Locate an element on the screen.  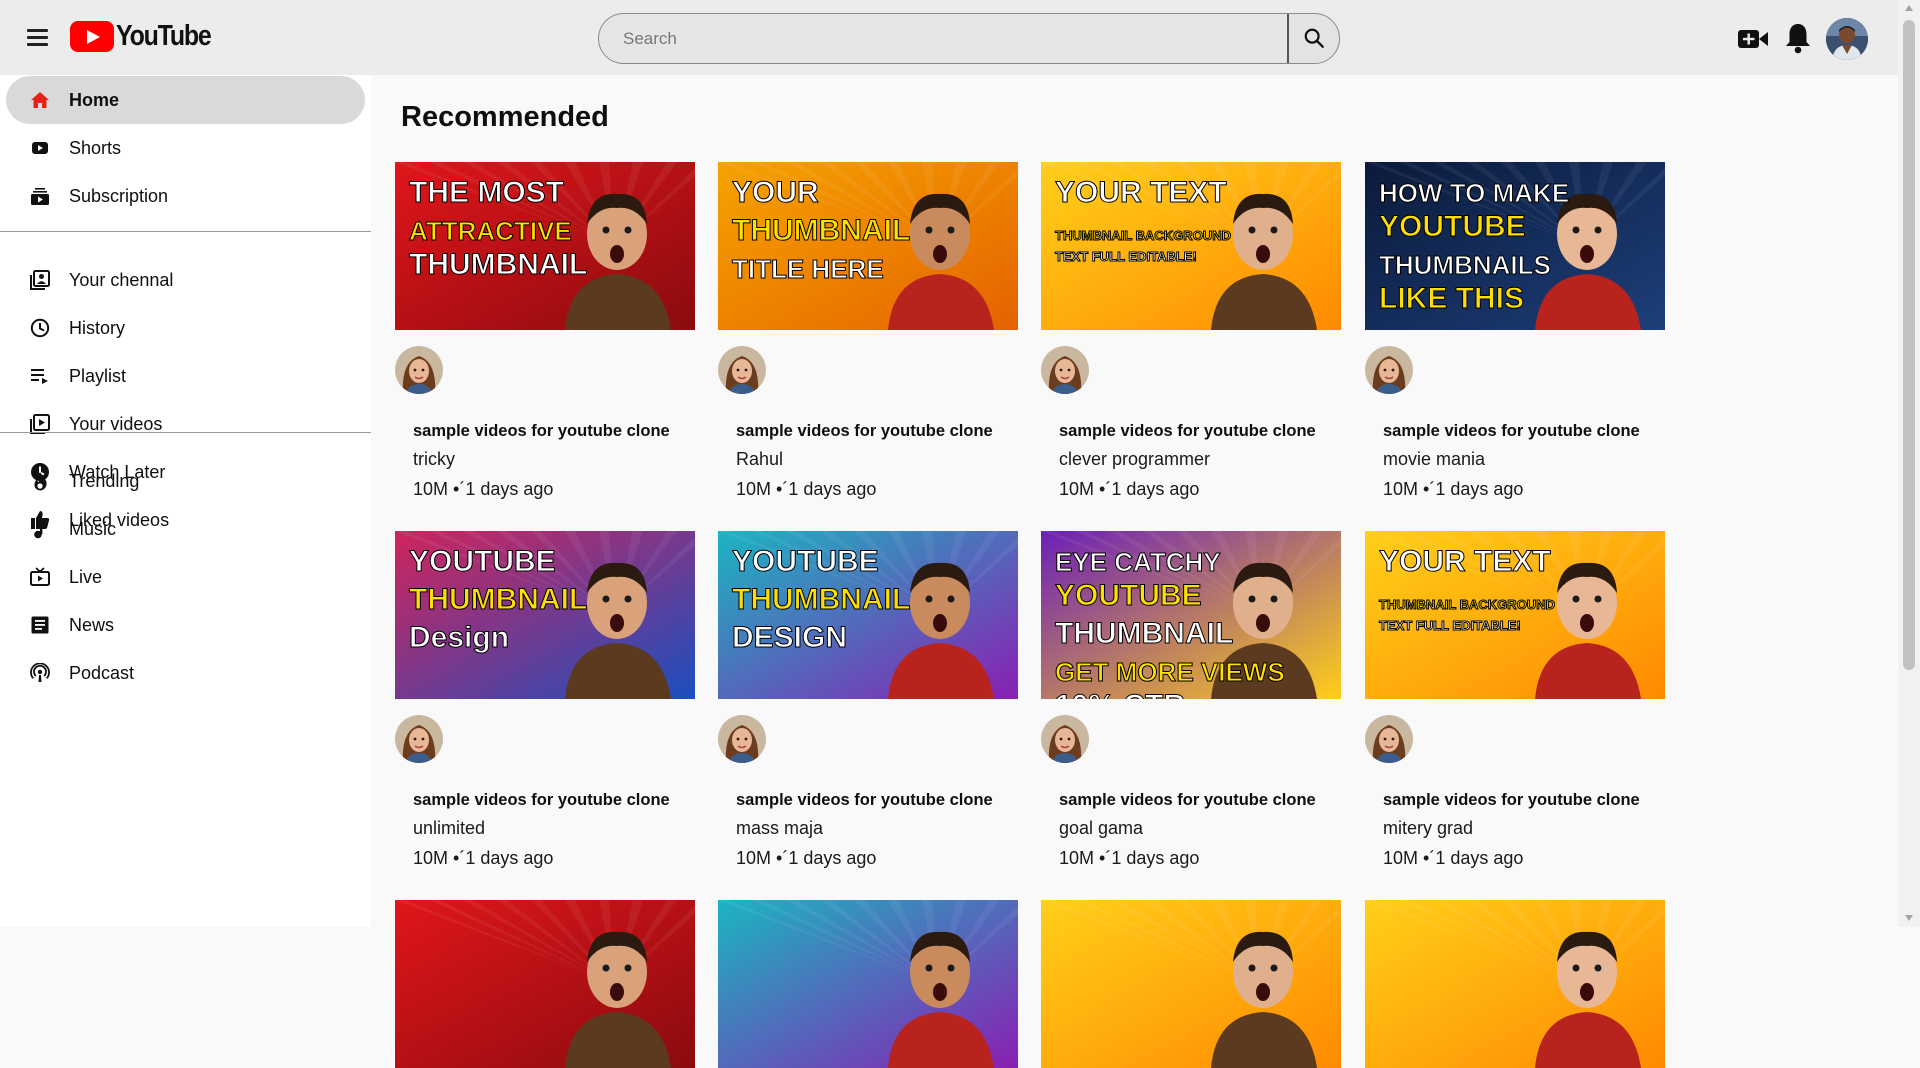
hamburger-menu-icon is located at coordinates (37, 38).